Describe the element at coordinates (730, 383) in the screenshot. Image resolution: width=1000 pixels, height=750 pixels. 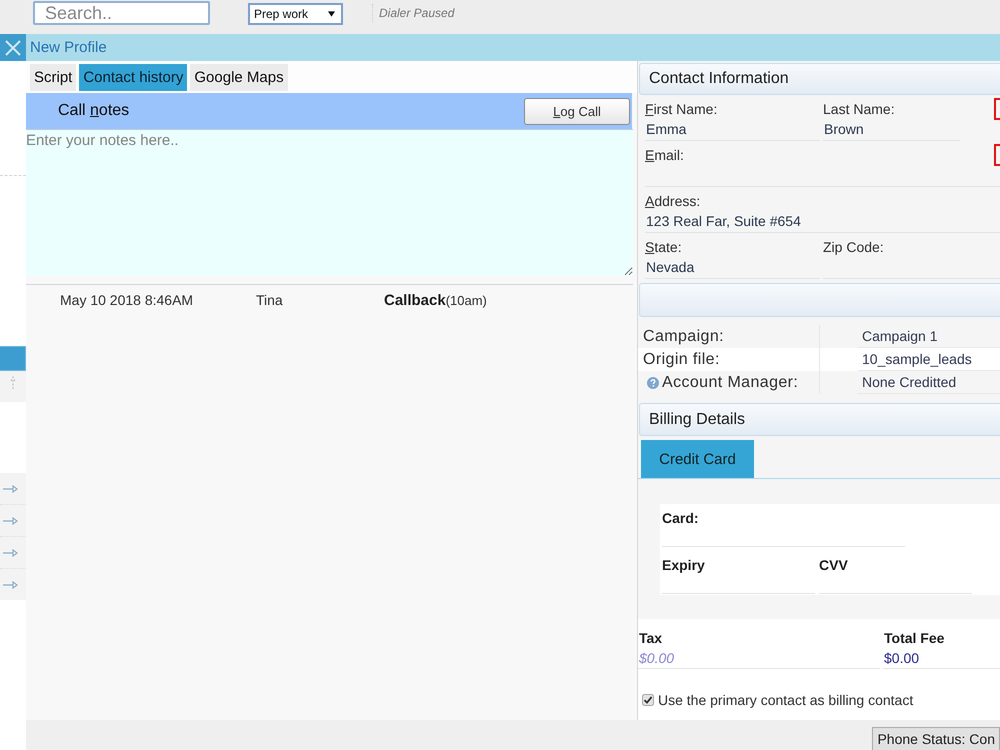
I see `detail-label: Account Manager:` at that location.